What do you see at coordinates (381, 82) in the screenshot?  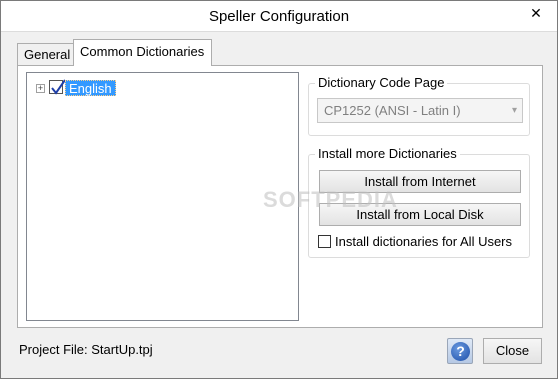 I see `code-page-group-title: Dictionary Code Page` at bounding box center [381, 82].